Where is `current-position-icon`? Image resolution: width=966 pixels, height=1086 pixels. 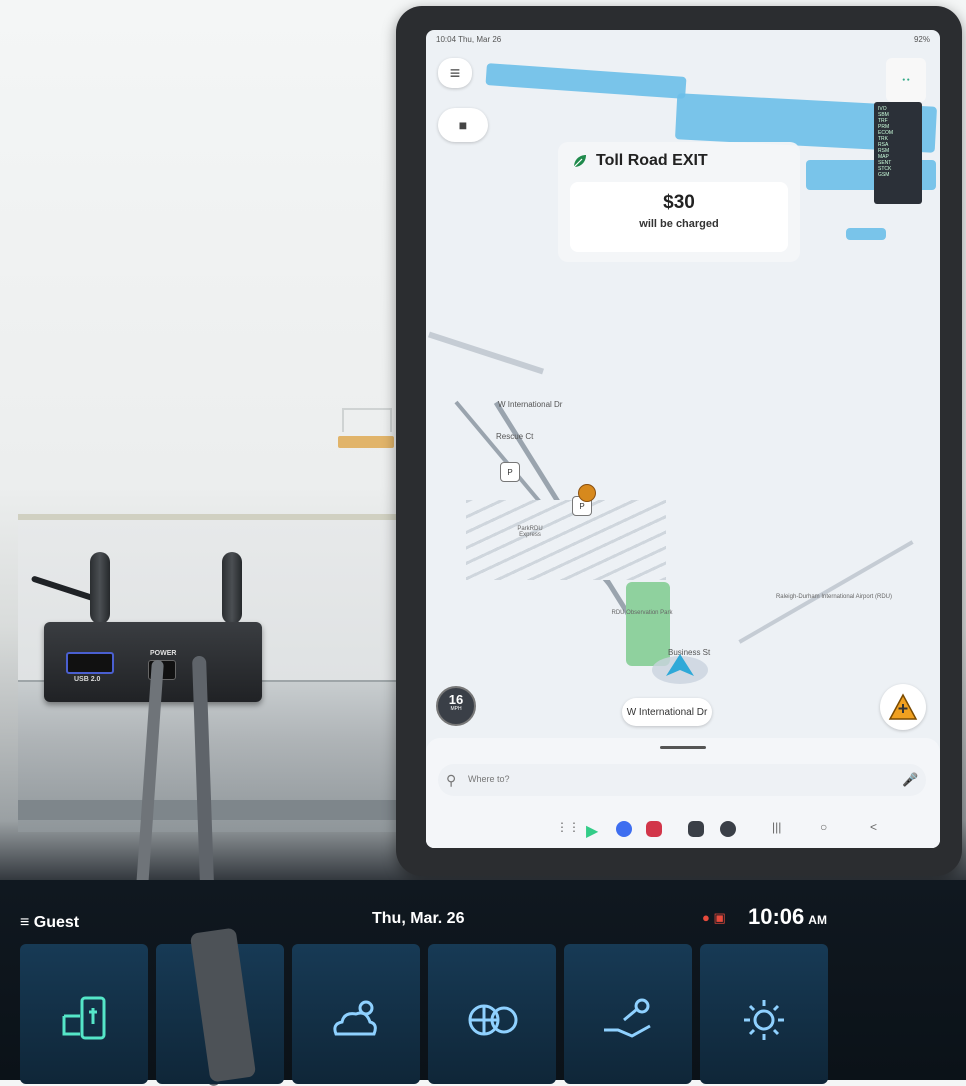
current-position-icon is located at coordinates (680, 669).